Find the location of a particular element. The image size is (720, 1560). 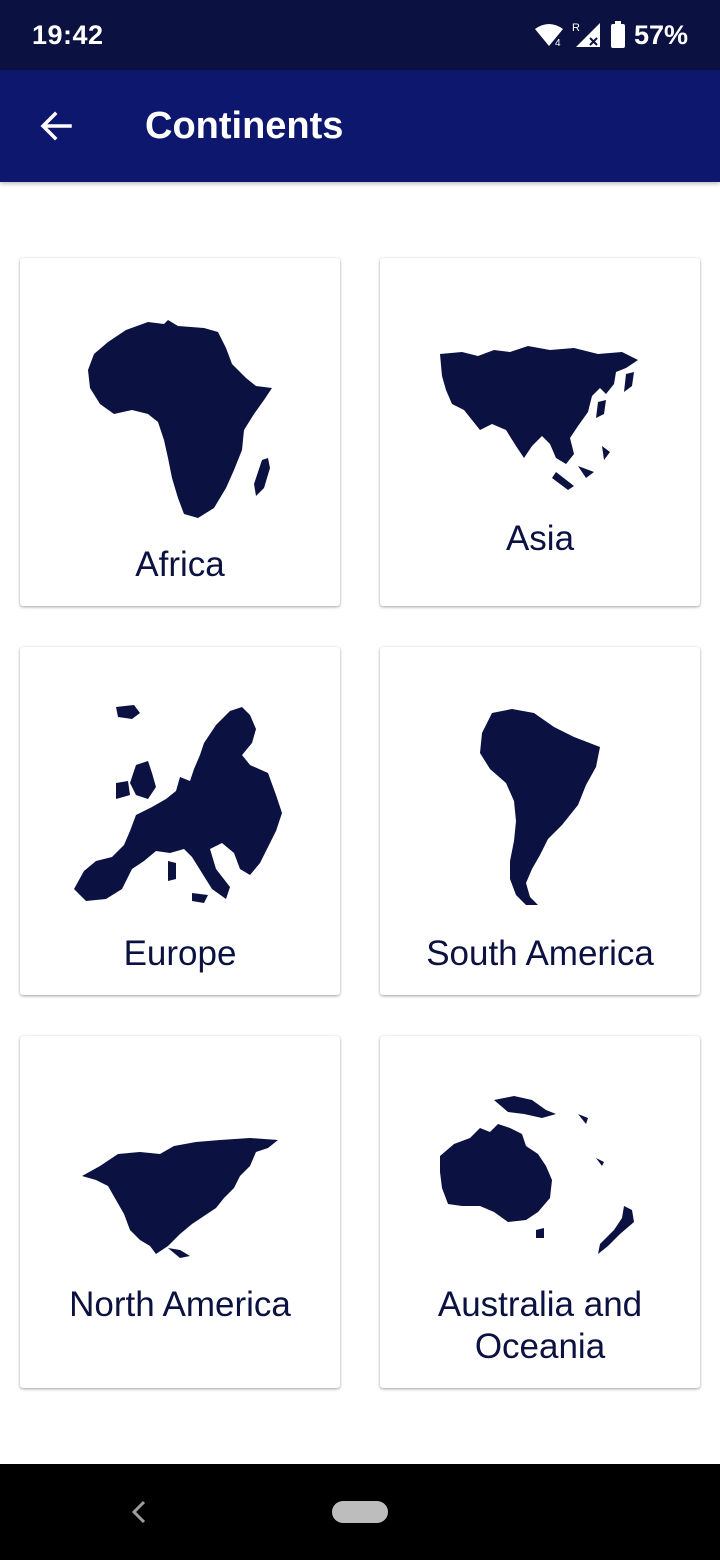

australia-map-icon is located at coordinates (537, 1175).